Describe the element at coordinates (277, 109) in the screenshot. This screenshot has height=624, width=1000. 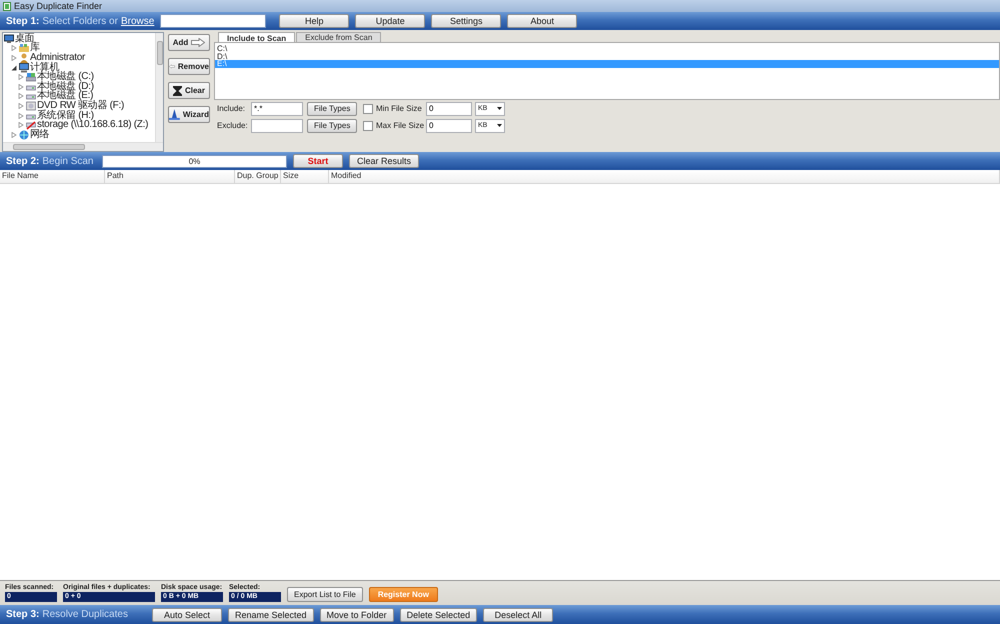
I see `filter-field: *.*` at that location.